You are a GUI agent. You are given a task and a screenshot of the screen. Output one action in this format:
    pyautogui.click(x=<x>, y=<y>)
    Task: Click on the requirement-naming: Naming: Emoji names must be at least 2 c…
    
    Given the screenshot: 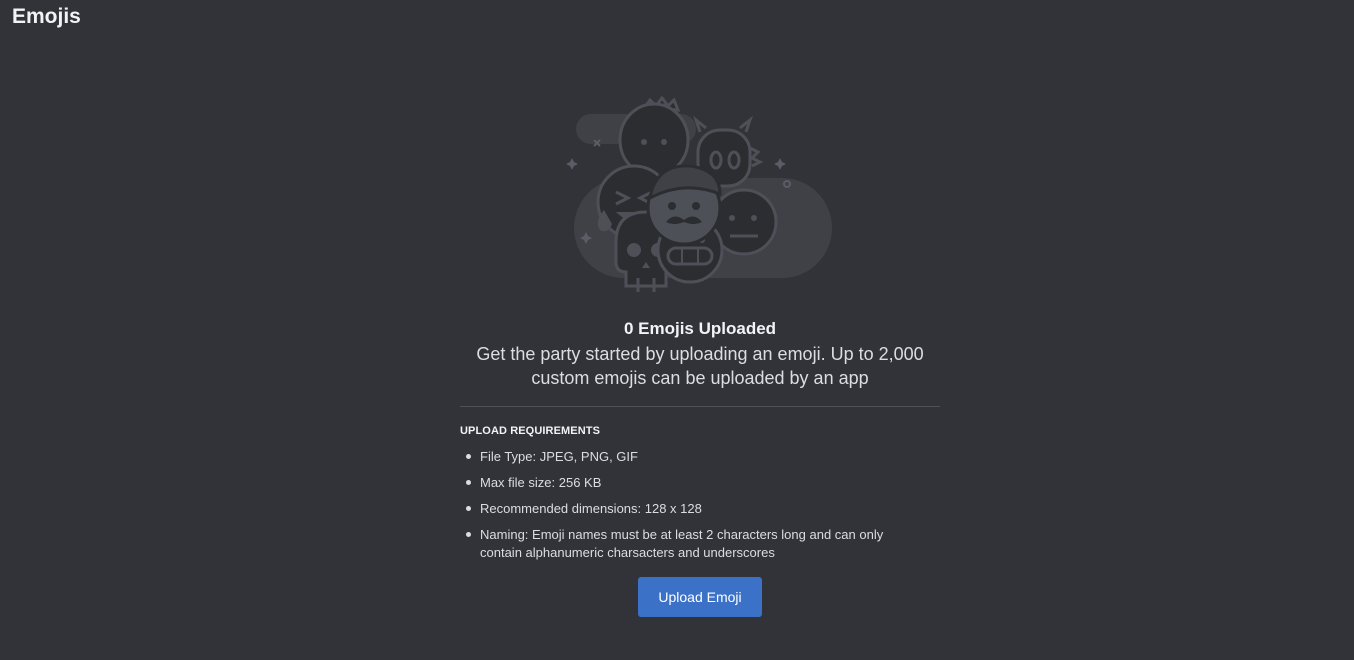 What is the action you would take?
    pyautogui.click(x=690, y=544)
    